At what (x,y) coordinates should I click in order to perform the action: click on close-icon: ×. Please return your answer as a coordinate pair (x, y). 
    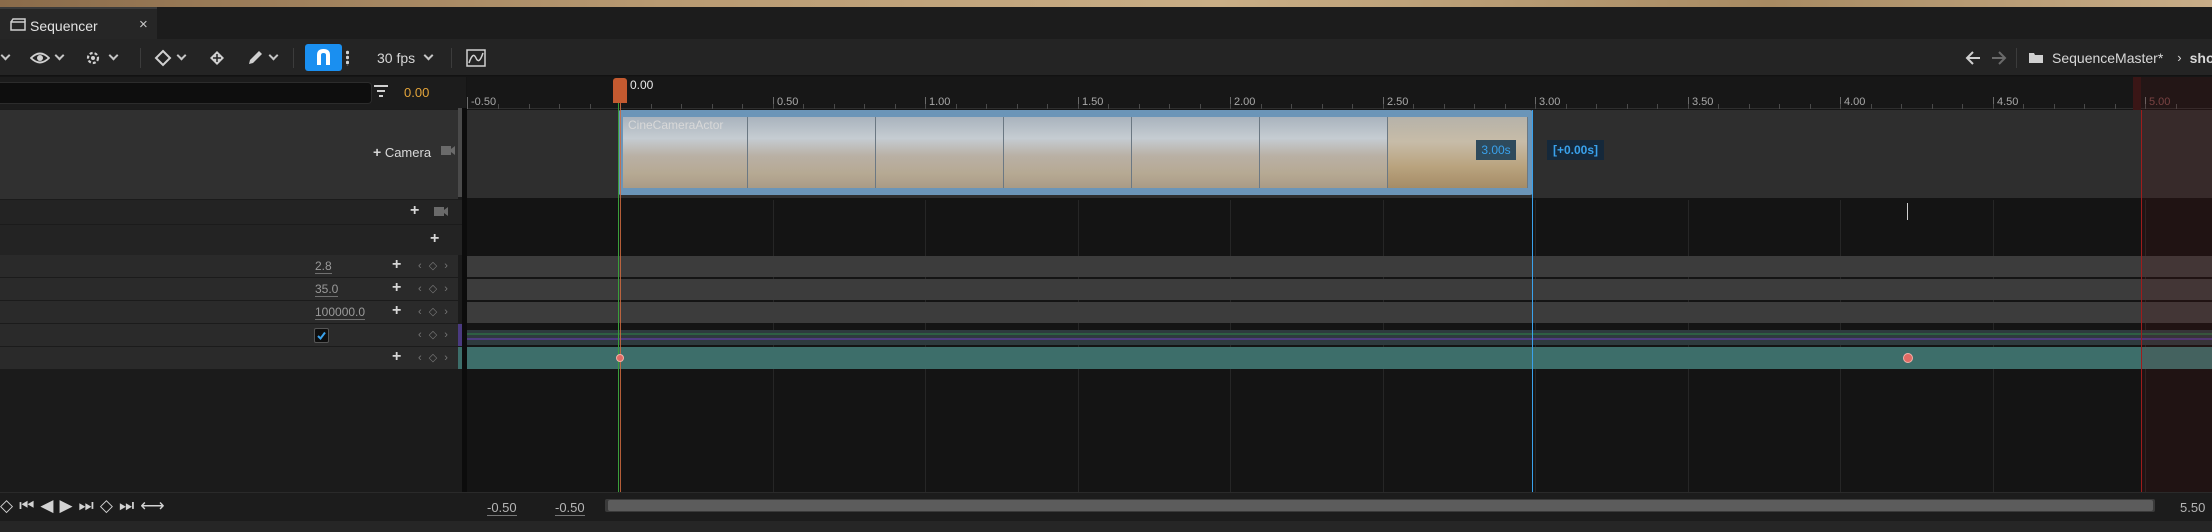
    Looking at the image, I should click on (143, 24).